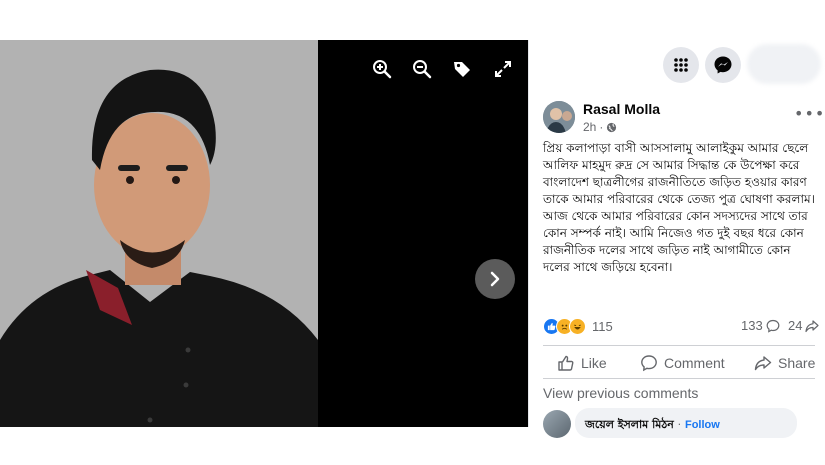 This screenshot has width=825, height=465. I want to click on comment-count-link: 133, so click(760, 325).